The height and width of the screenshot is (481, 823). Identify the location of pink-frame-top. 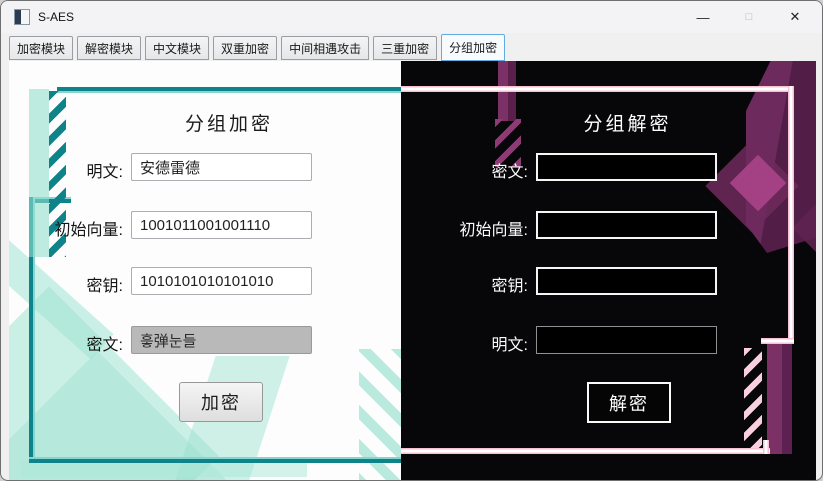
(597, 89).